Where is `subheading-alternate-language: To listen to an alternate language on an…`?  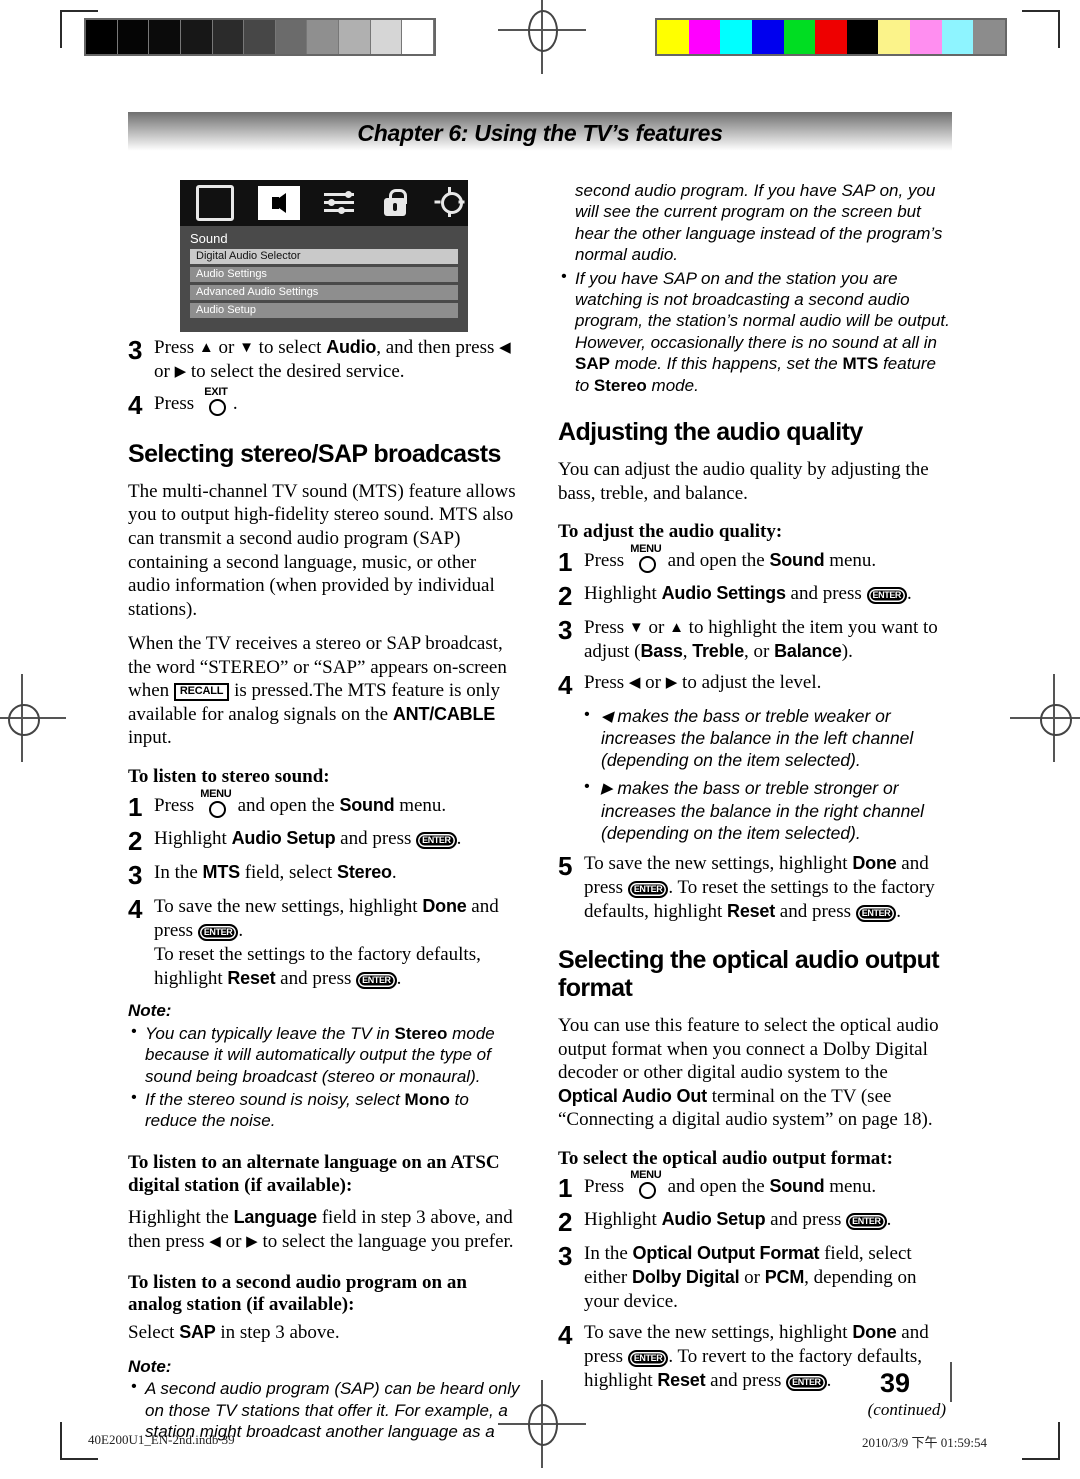
subheading-alternate-language: To listen to an alternate language on an… is located at coordinates (314, 1173).